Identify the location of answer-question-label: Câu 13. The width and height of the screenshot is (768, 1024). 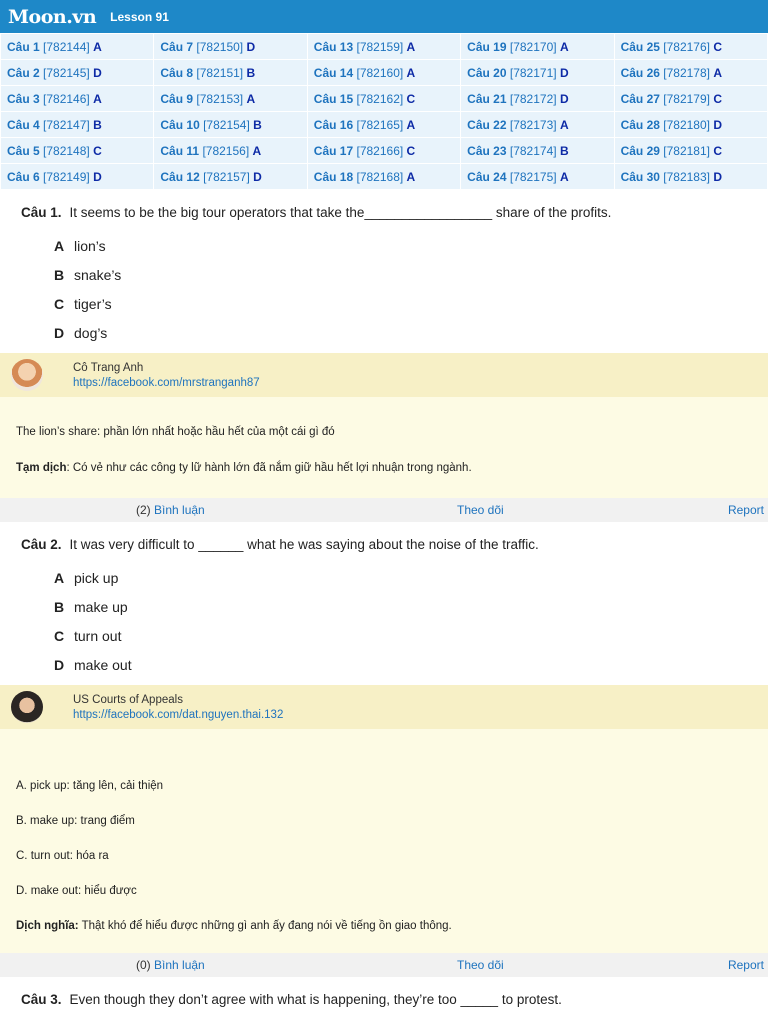
(333, 46).